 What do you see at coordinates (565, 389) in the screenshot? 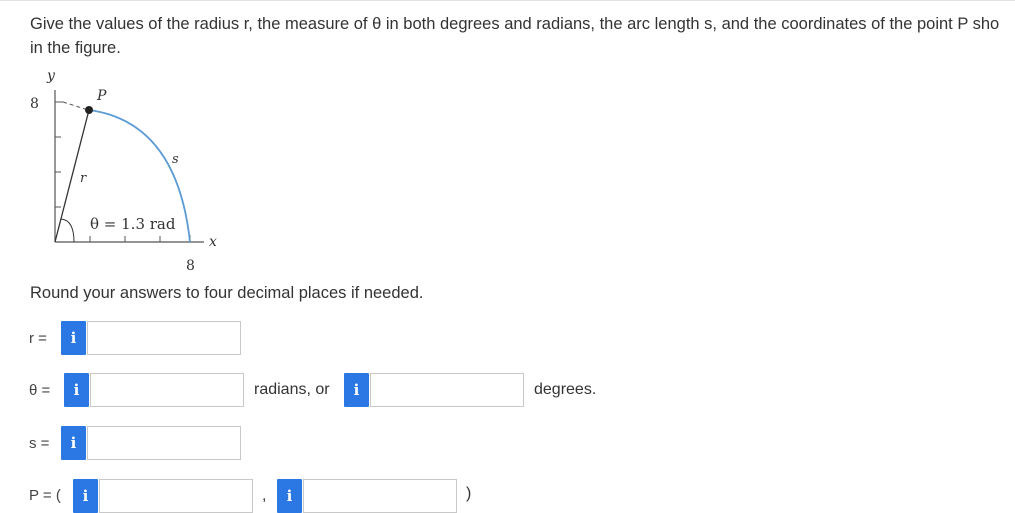
I see `degrees-suffix: degrees.` at bounding box center [565, 389].